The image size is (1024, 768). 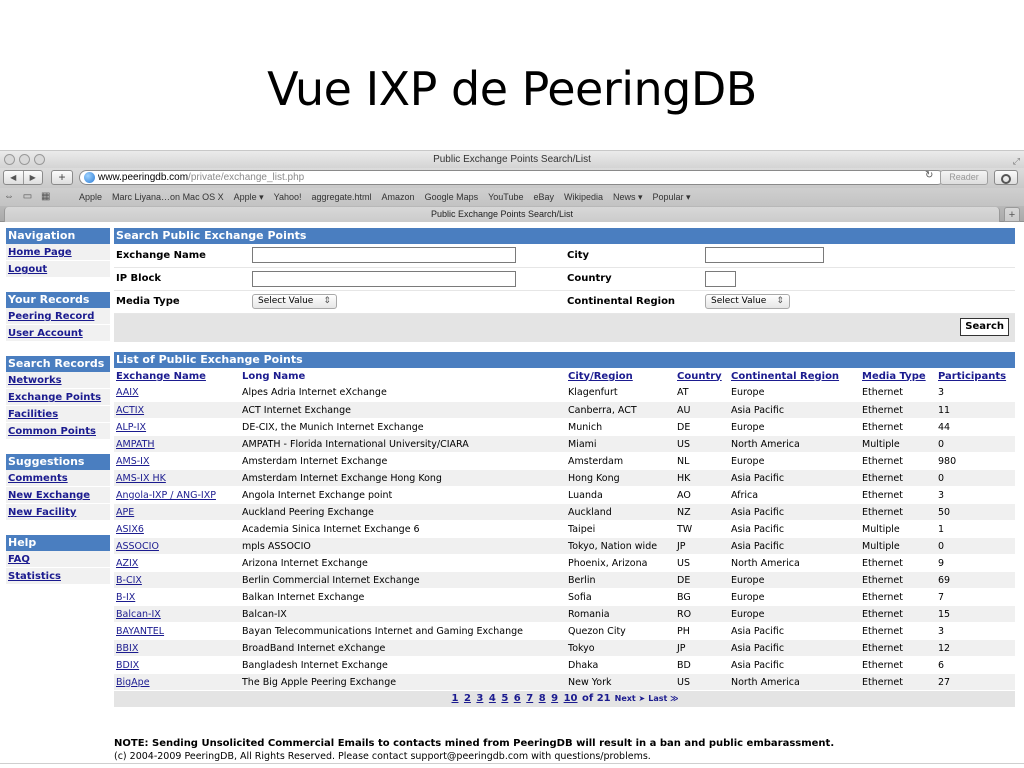 What do you see at coordinates (130, 529) in the screenshot?
I see `exchange-link: ASIX6` at bounding box center [130, 529].